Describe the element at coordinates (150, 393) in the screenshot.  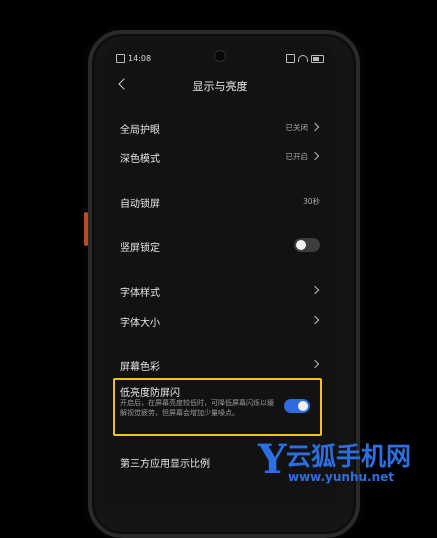
I see `low-brightness-flicker-label: 低亮度防屏闪` at that location.